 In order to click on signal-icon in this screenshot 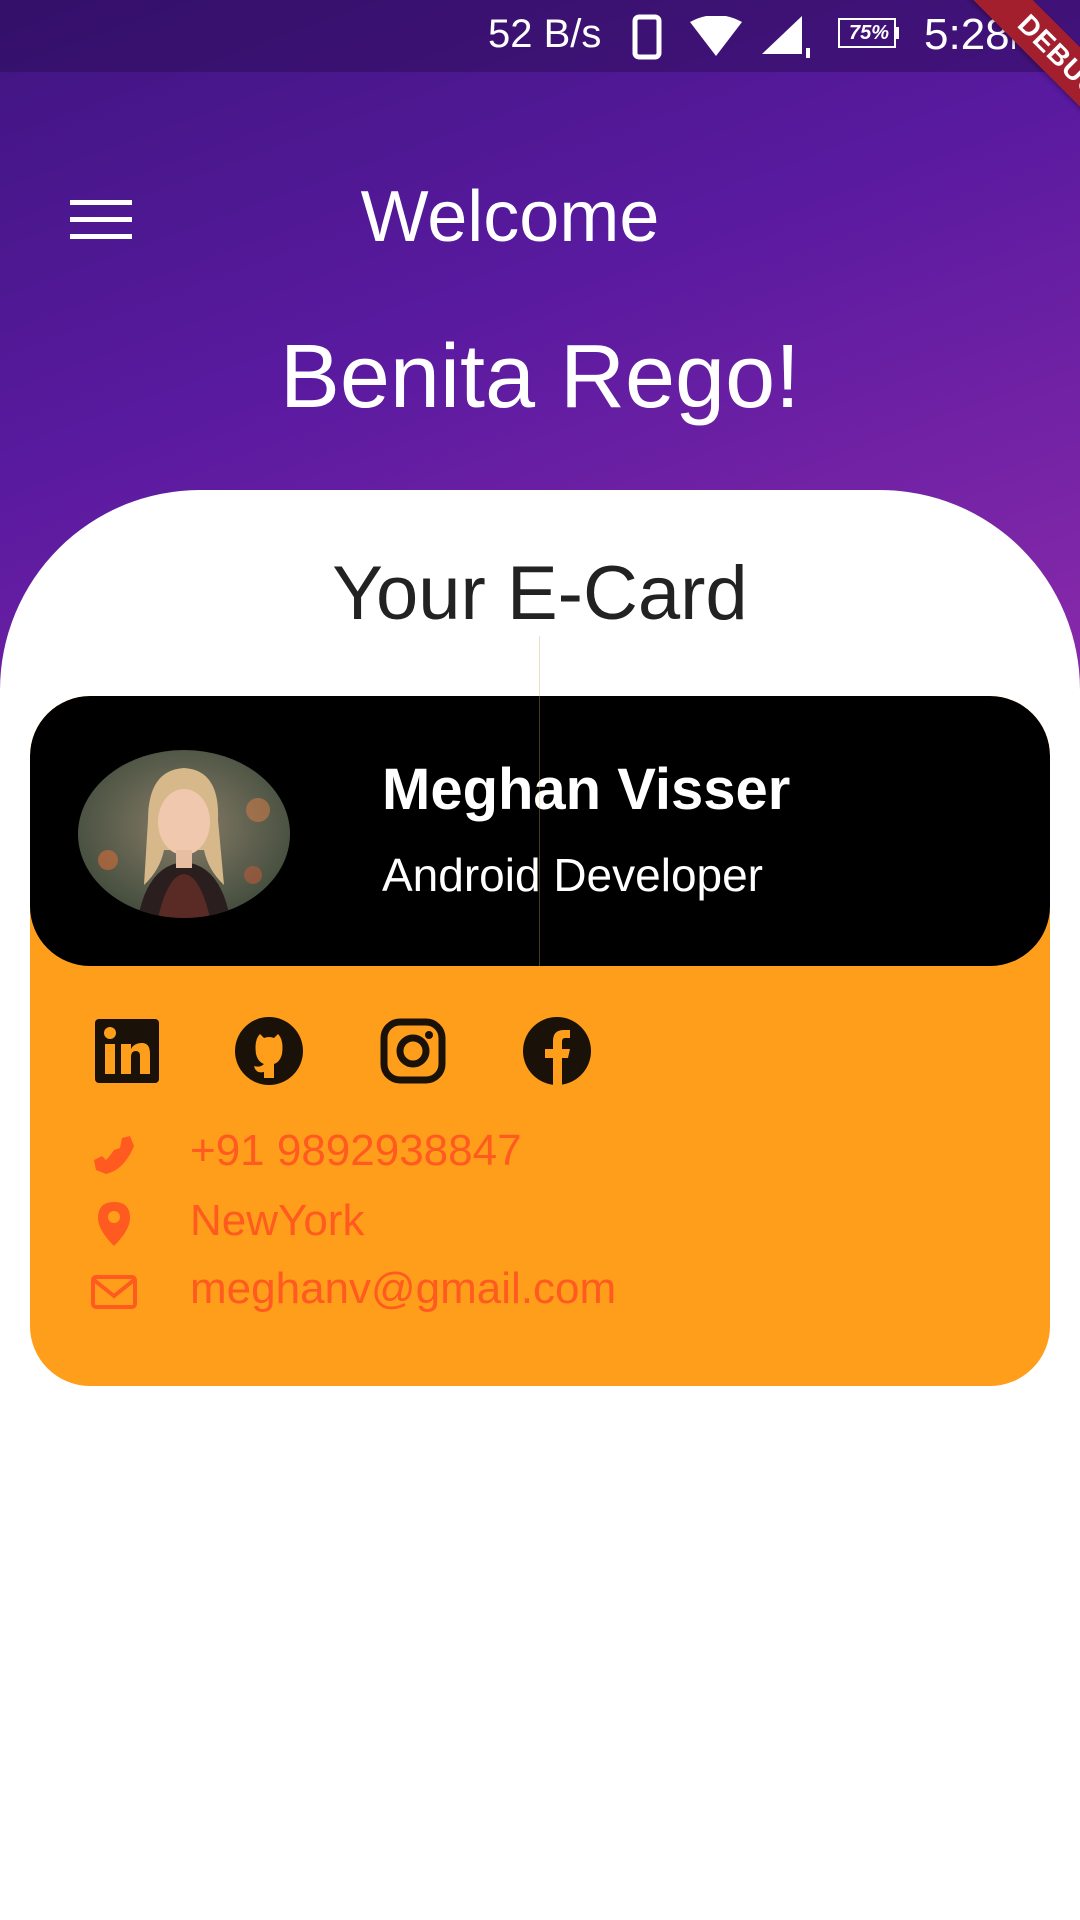, I will do `click(786, 37)`.